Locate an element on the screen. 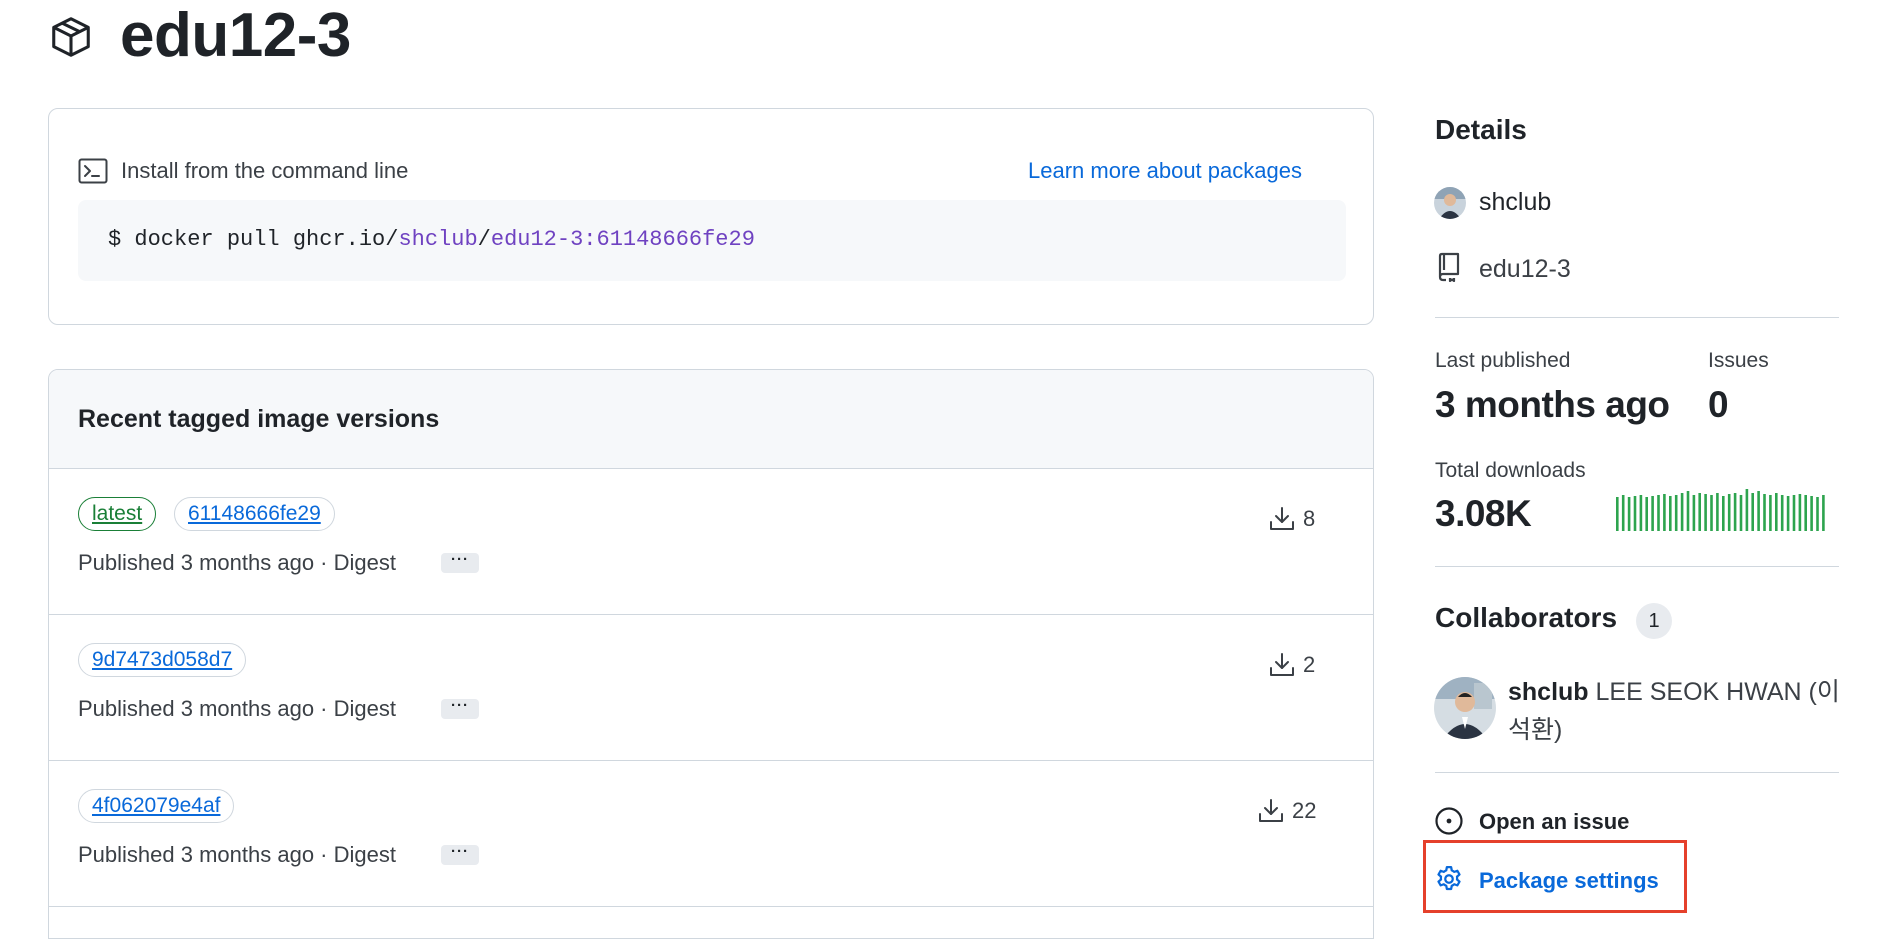 Image resolution: width=1902 pixels, height=939 pixels. package-settings-link: Package settings is located at coordinates (1569, 881).